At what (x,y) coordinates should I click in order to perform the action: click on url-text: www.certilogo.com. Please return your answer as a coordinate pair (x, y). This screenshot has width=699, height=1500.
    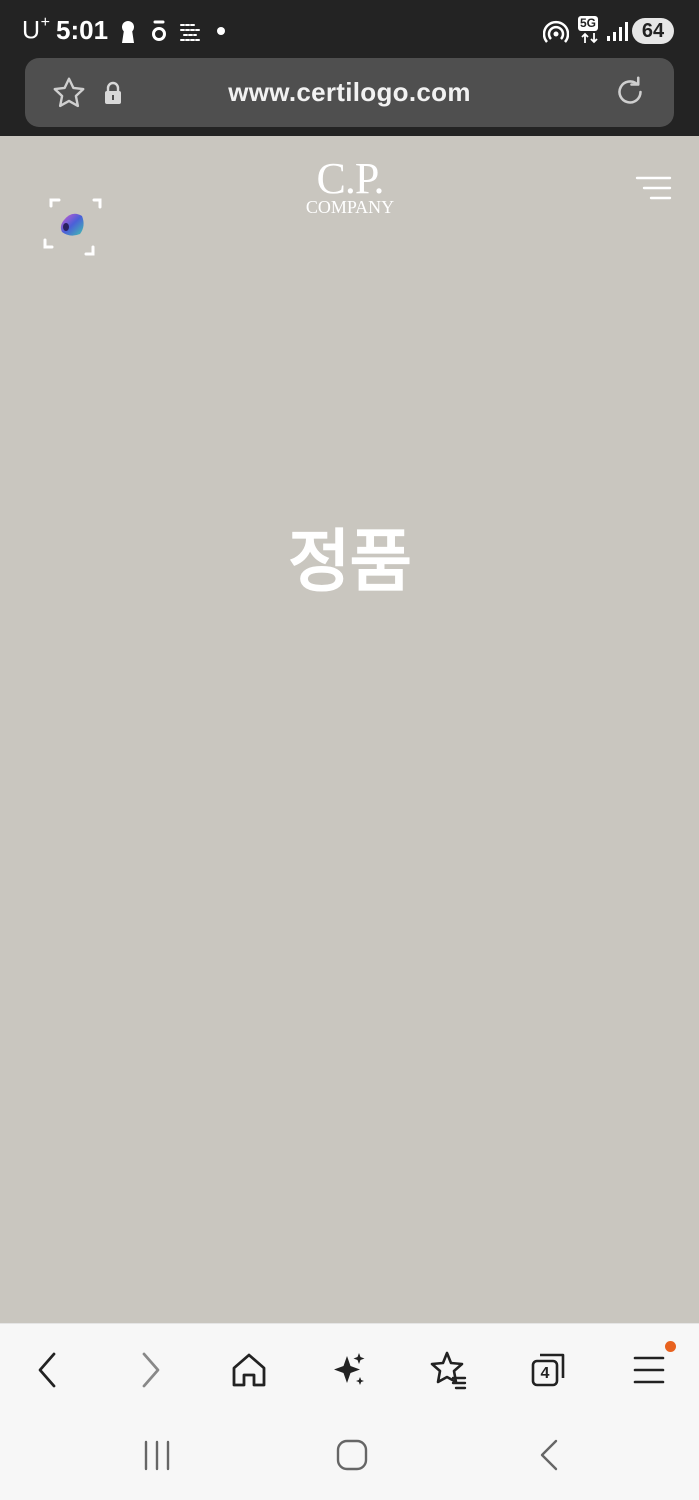
    Looking at the image, I should click on (349, 92).